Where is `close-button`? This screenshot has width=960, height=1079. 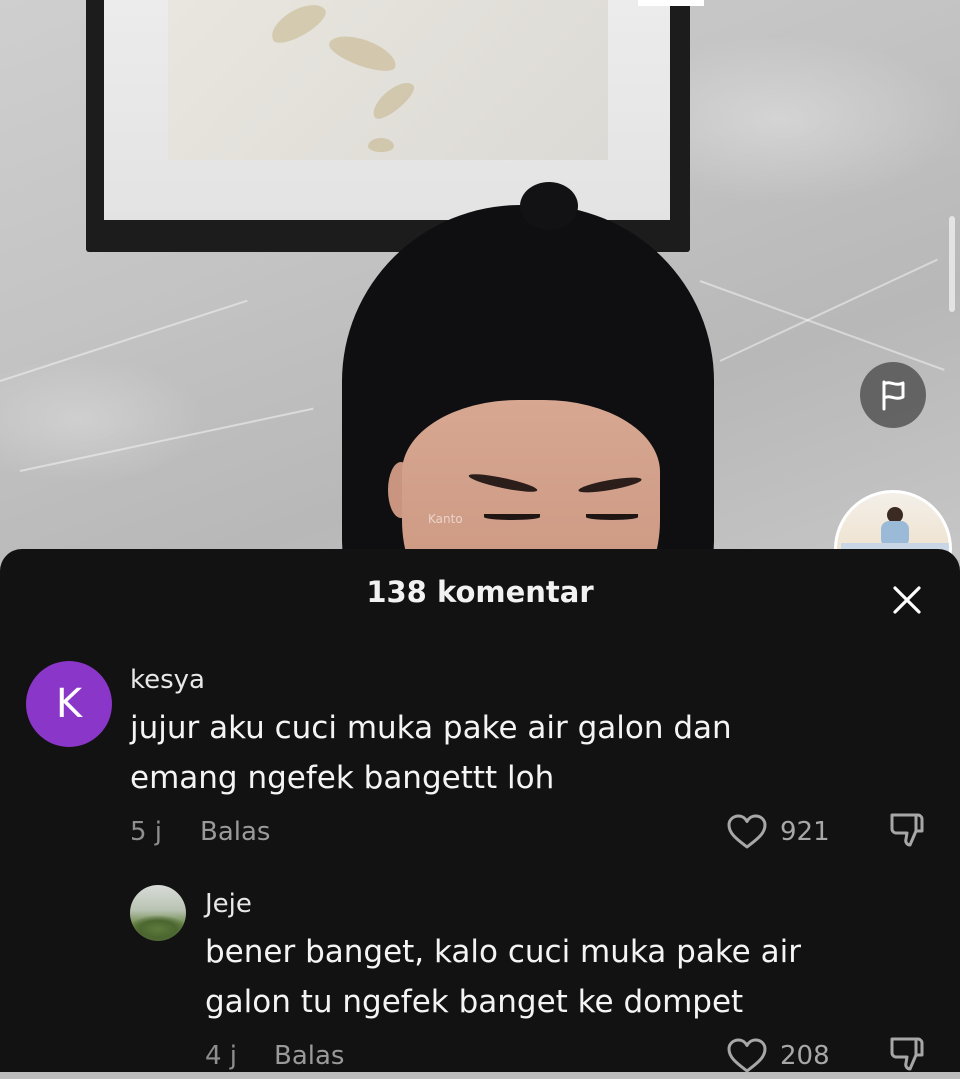 close-button is located at coordinates (907, 600).